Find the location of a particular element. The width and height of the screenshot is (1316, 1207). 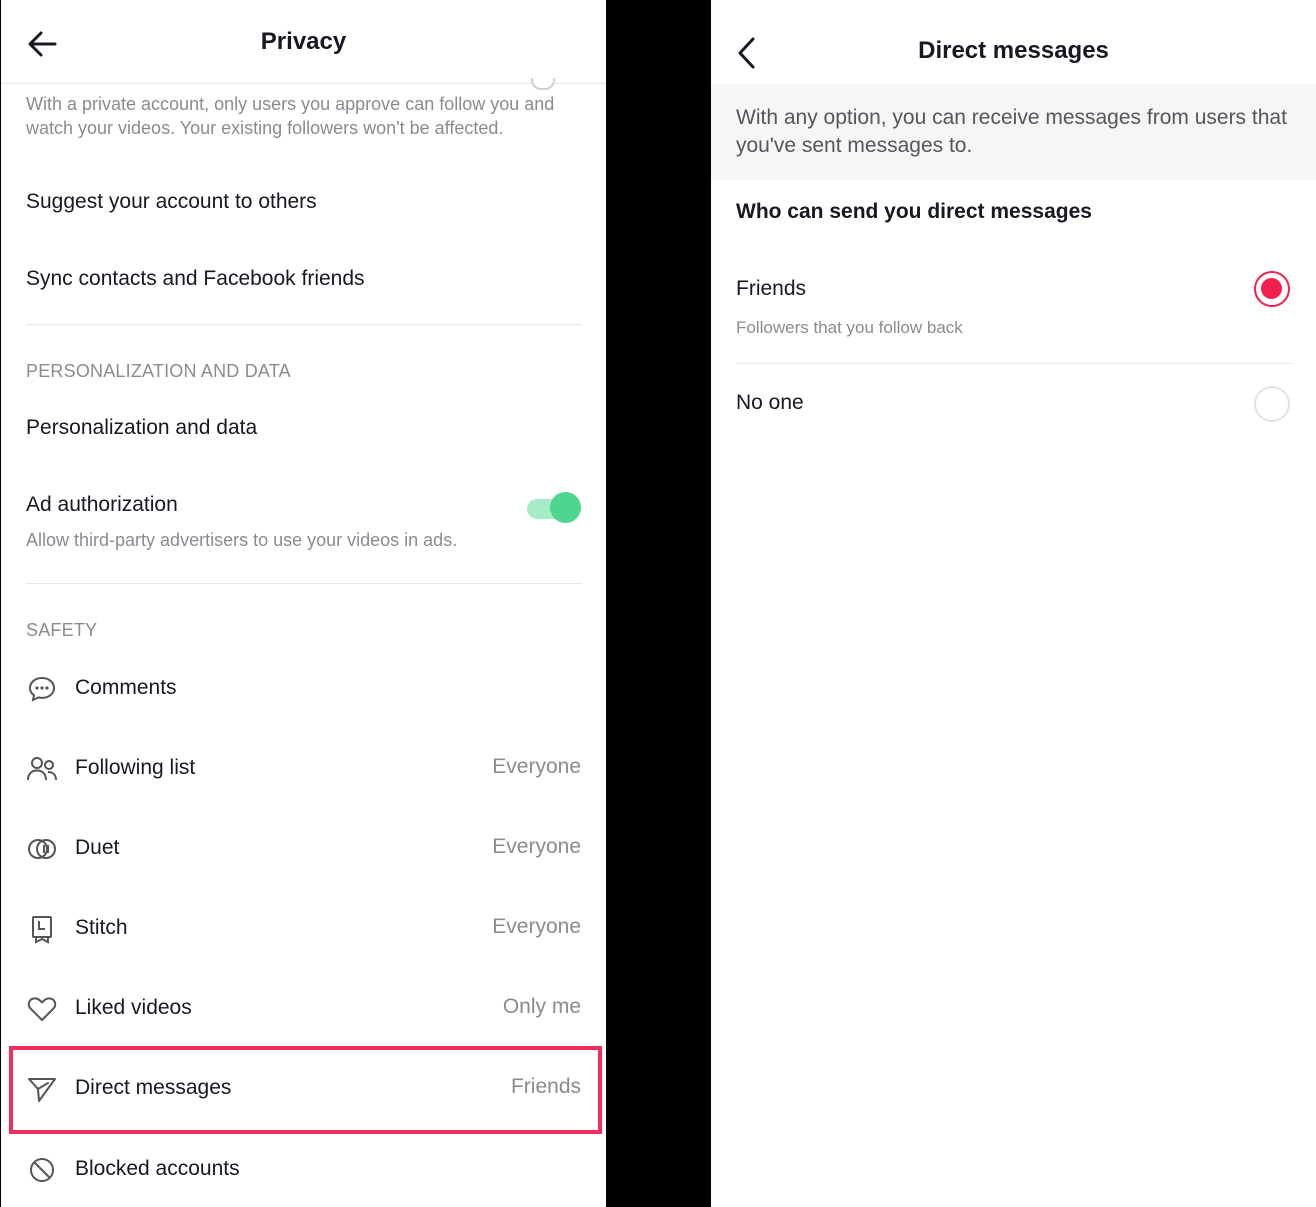

privacy-header: Privacy is located at coordinates (303, 42).